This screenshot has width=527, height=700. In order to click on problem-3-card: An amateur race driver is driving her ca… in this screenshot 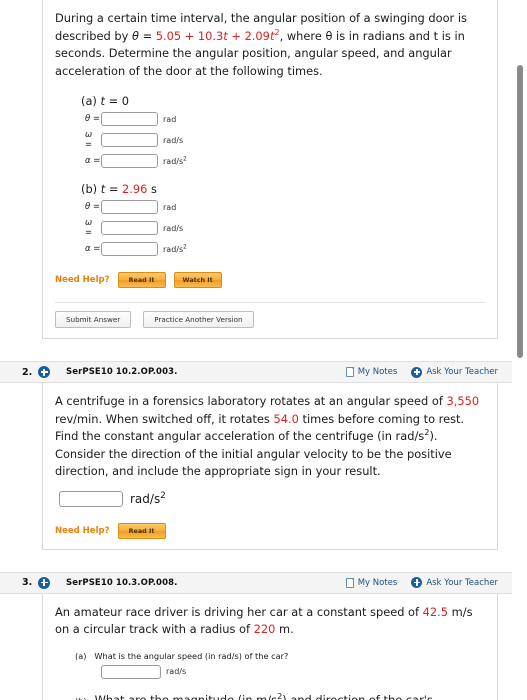, I will do `click(270, 646)`.